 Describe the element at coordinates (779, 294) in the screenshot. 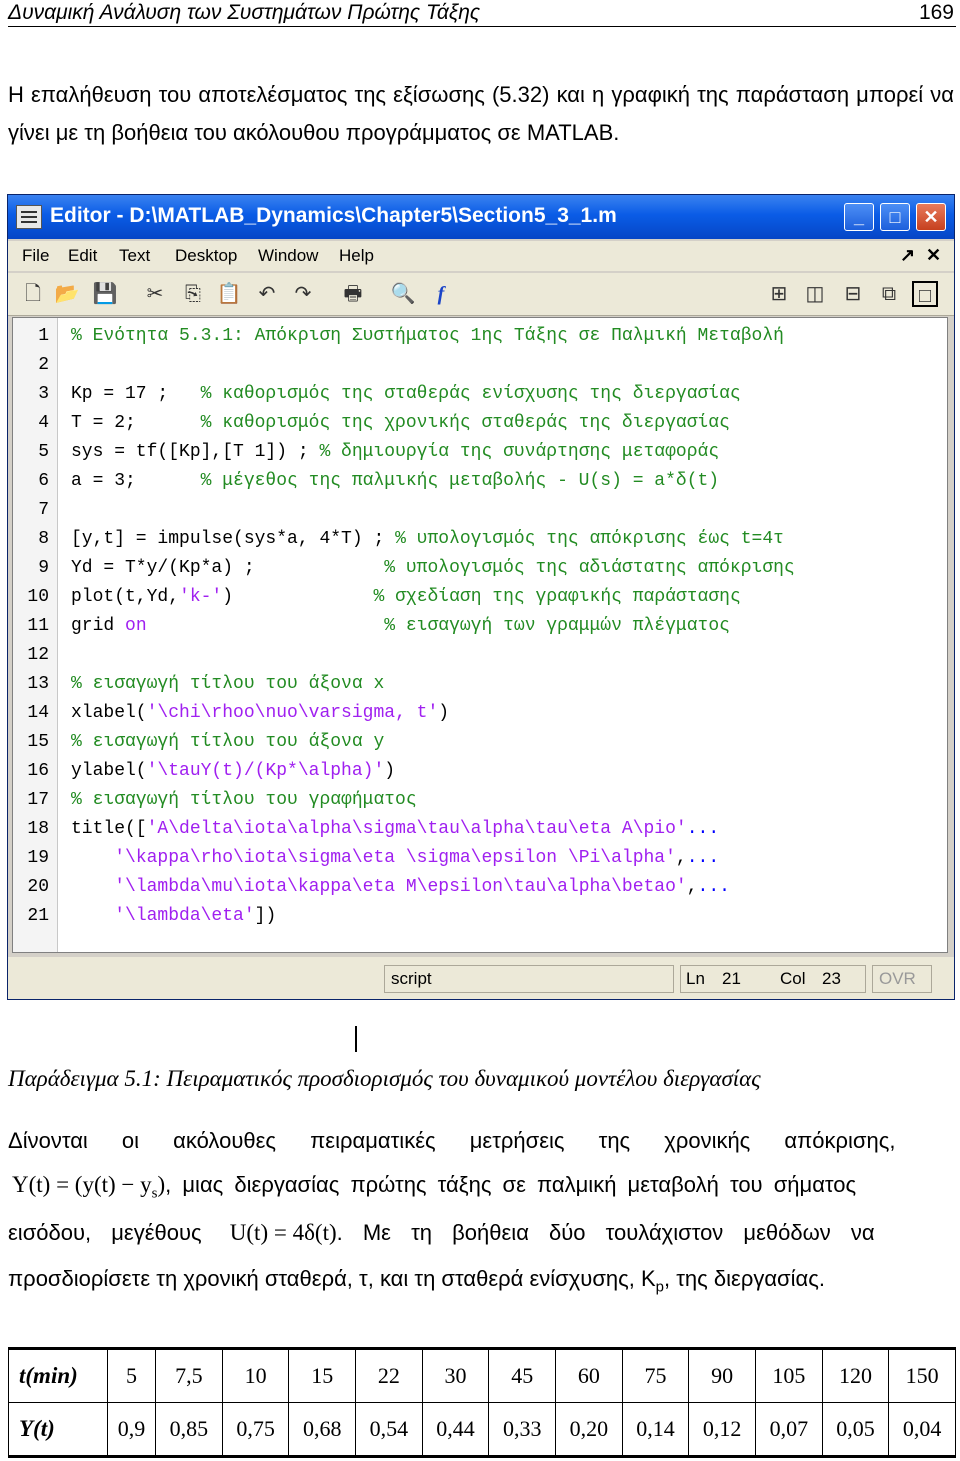

I see `tile-icon: ⊞` at that location.